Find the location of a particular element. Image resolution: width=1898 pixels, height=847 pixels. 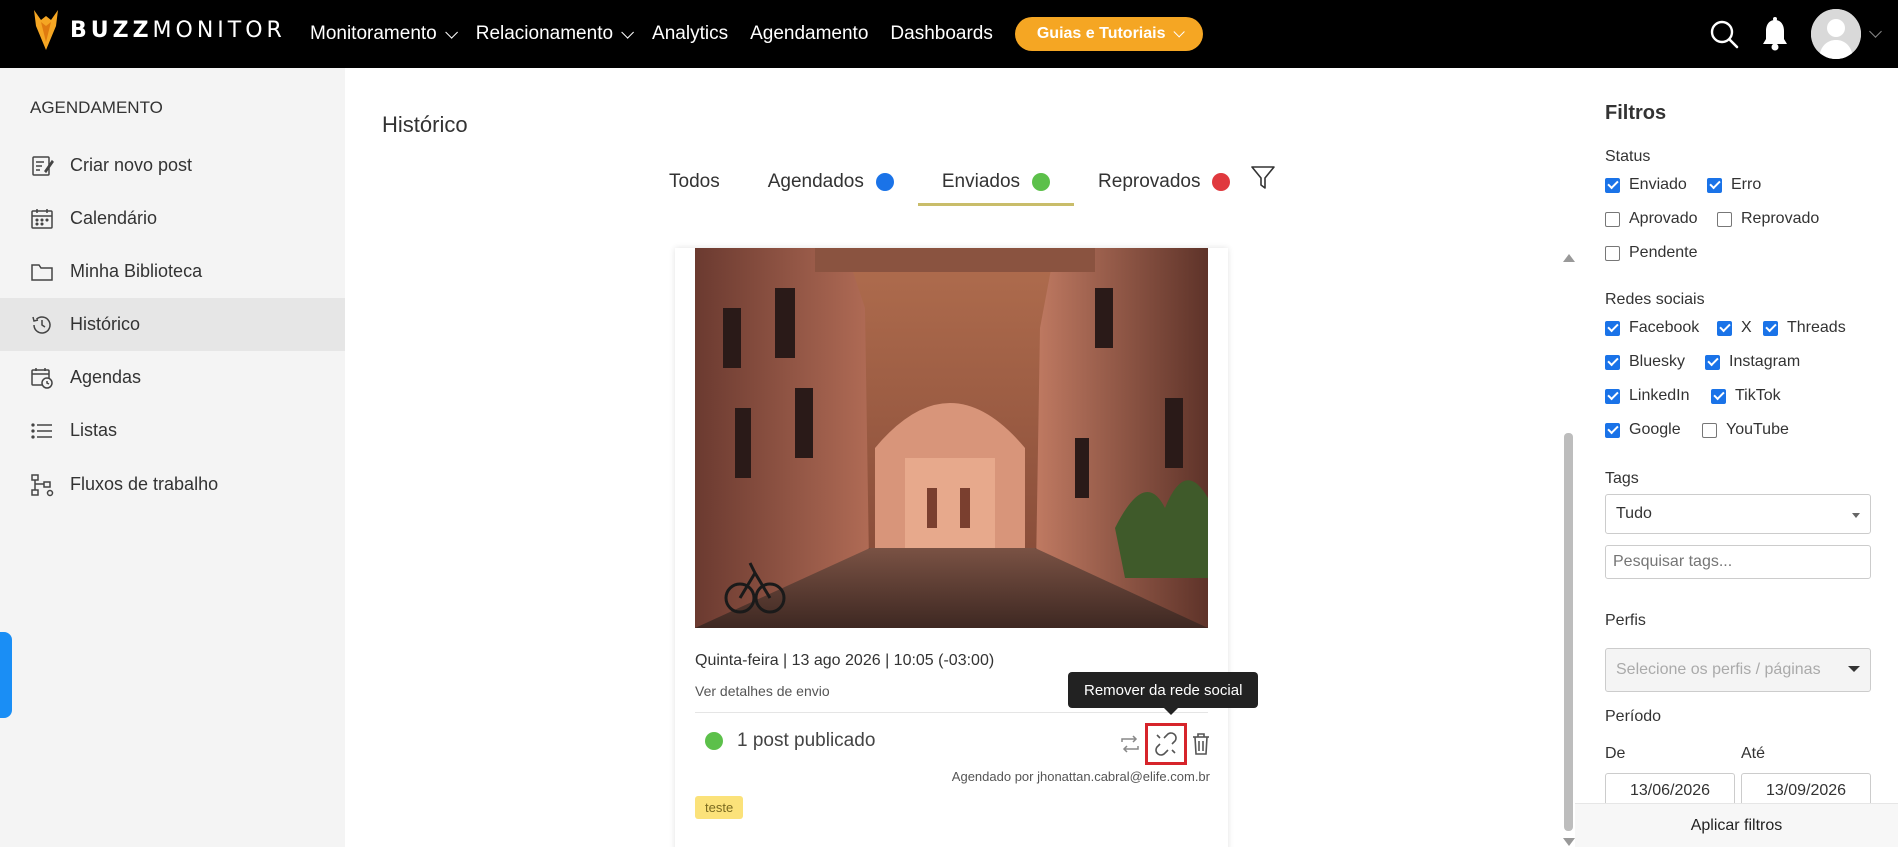

tags-select: Tudo is located at coordinates (1738, 514).